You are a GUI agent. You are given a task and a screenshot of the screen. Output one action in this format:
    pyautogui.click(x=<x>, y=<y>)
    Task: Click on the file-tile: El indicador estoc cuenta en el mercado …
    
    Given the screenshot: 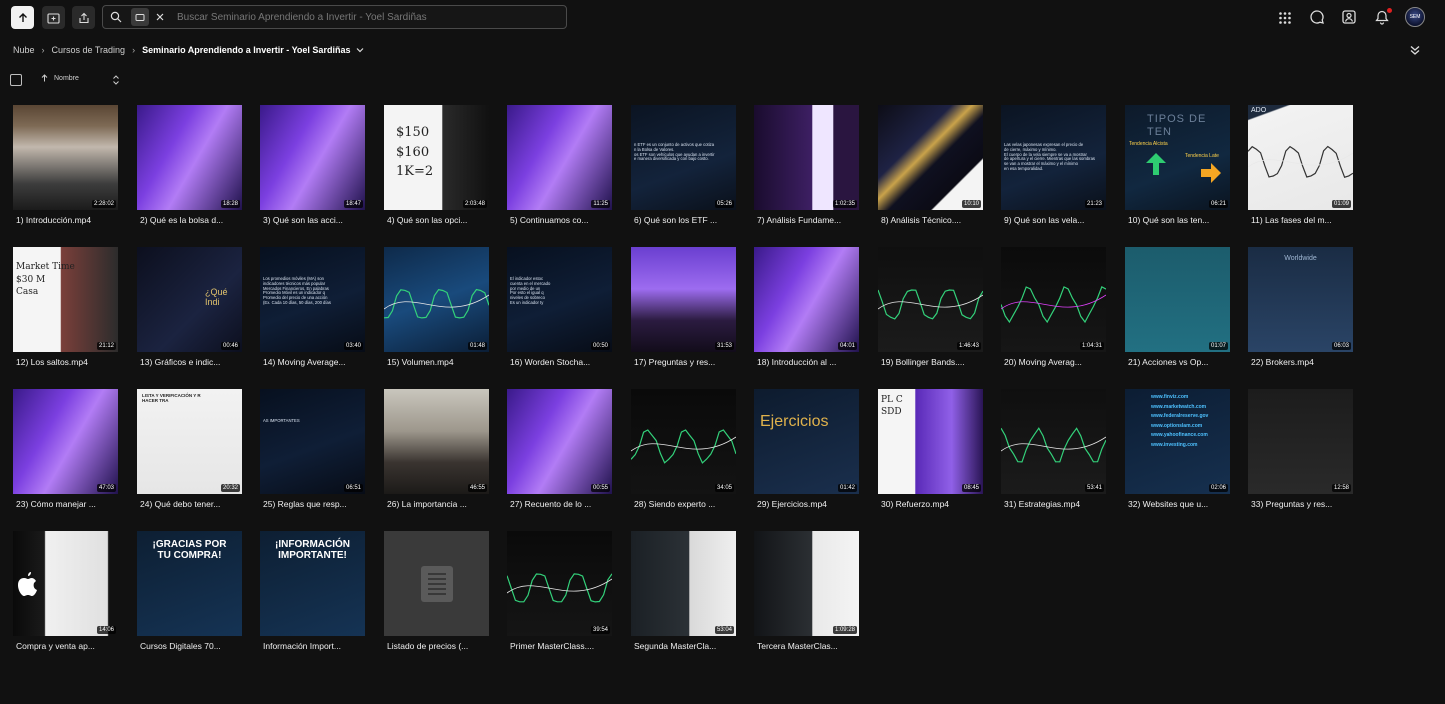 What is the action you would take?
    pyautogui.click(x=559, y=307)
    